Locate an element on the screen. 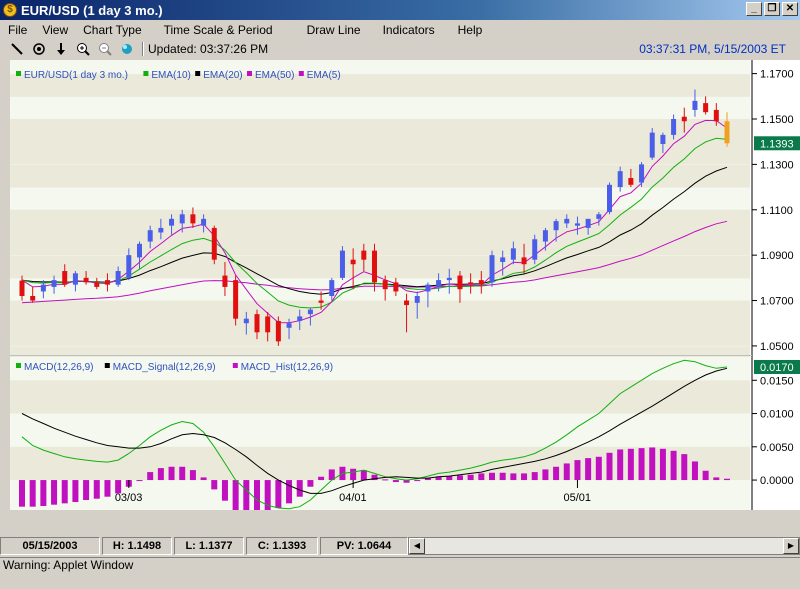  zoom-out-icon is located at coordinates (105, 49).